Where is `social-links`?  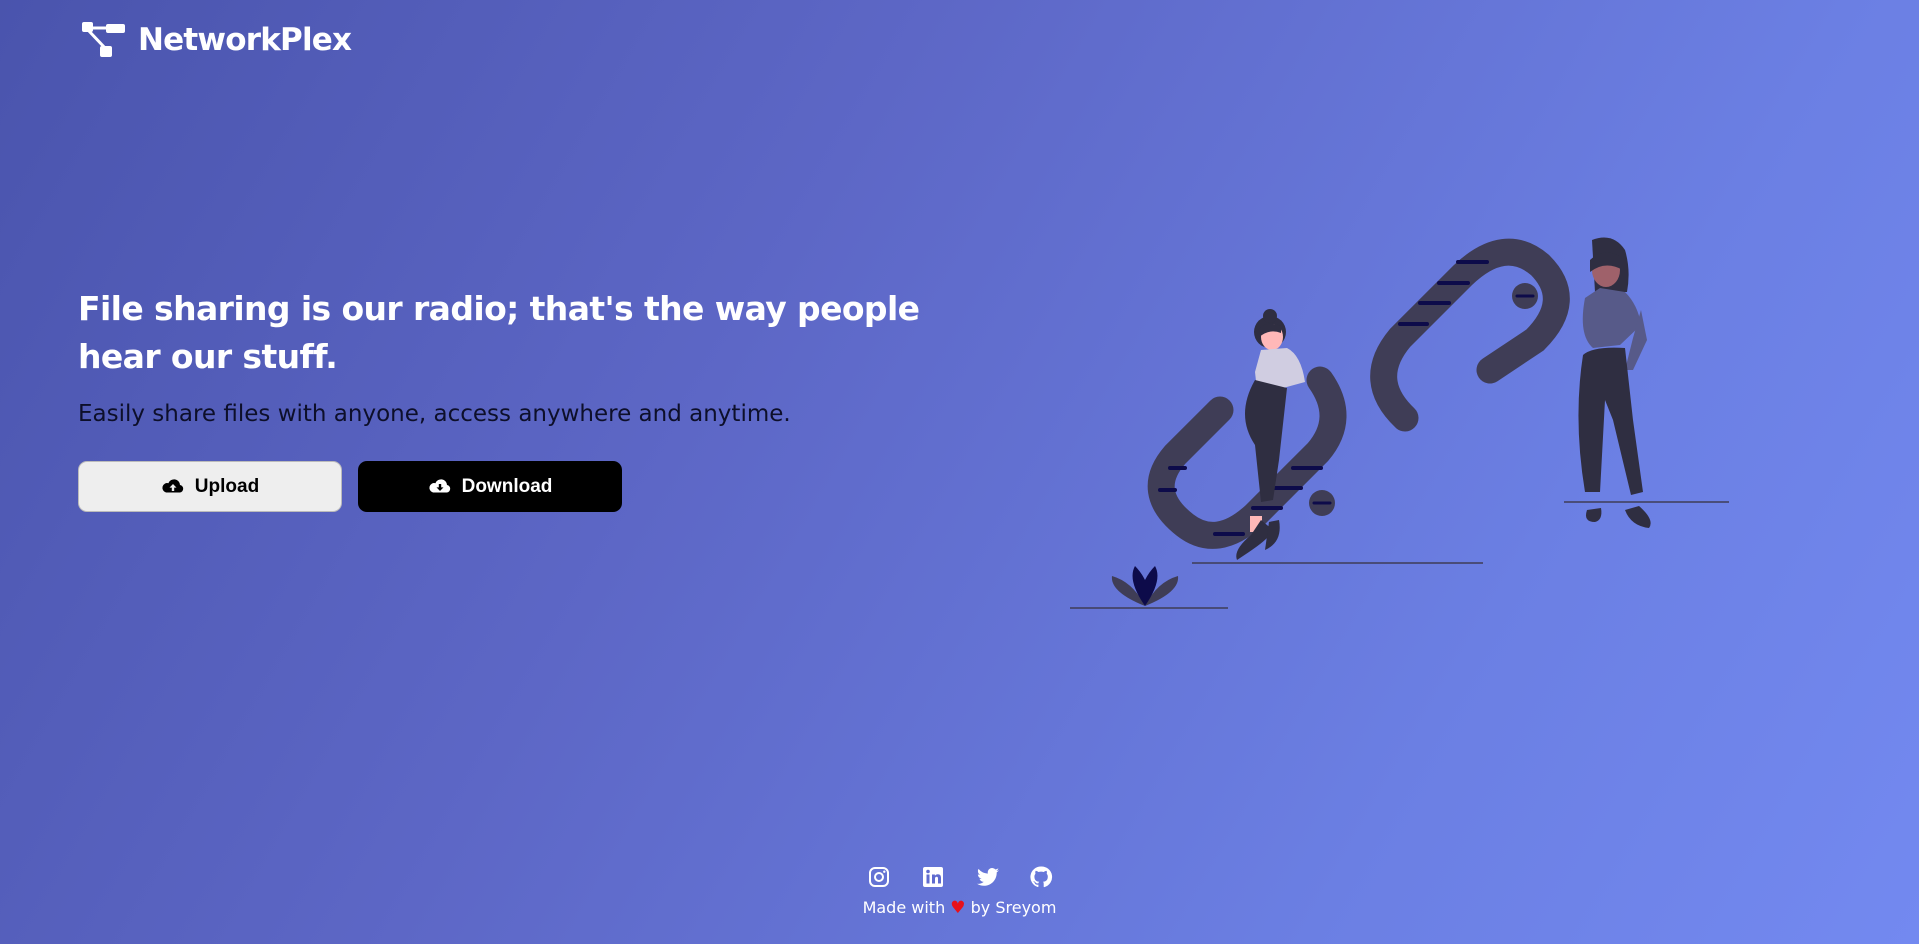
social-links is located at coordinates (959, 877).